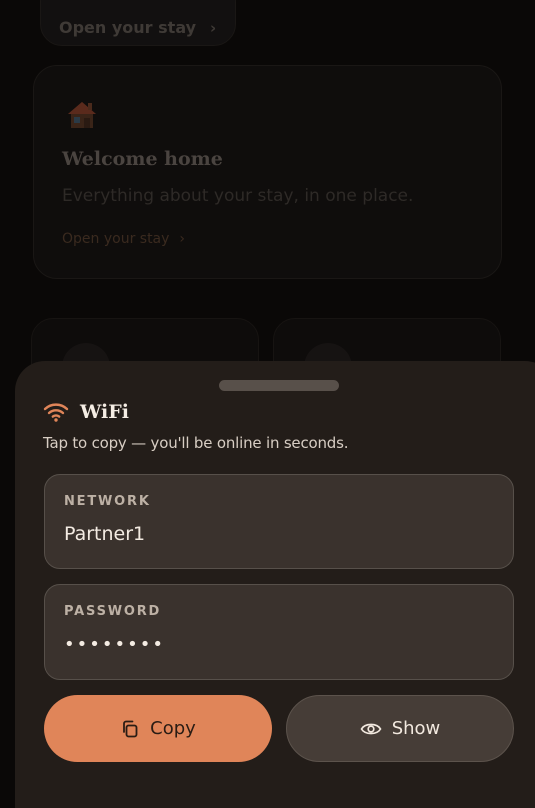 This screenshot has height=808, width=535. I want to click on copy-button: Copy, so click(158, 728).